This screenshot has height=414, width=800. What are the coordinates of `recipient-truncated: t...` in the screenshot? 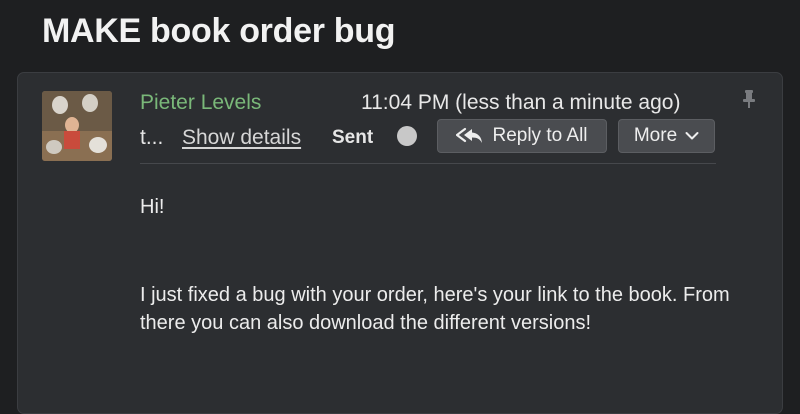 It's located at (152, 137).